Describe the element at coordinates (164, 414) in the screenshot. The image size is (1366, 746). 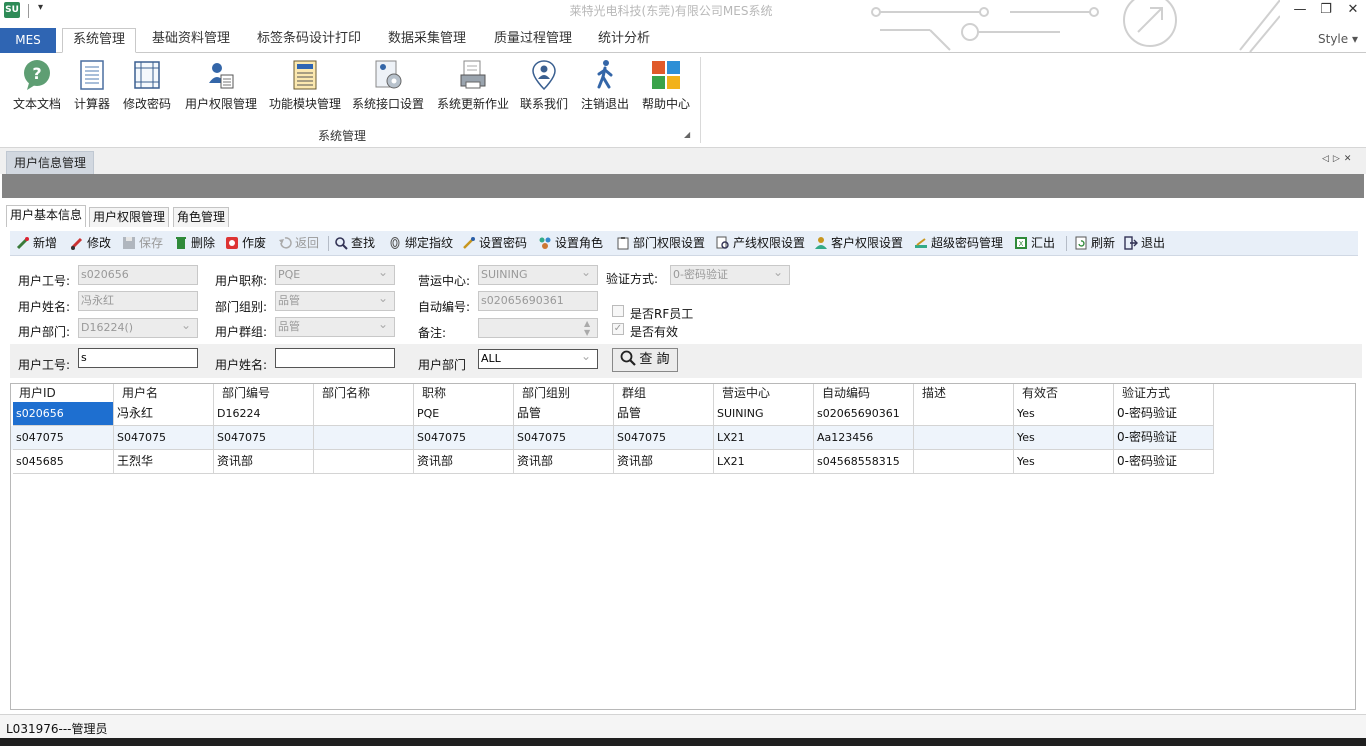
I see `cell-user-name: 冯永红` at that location.